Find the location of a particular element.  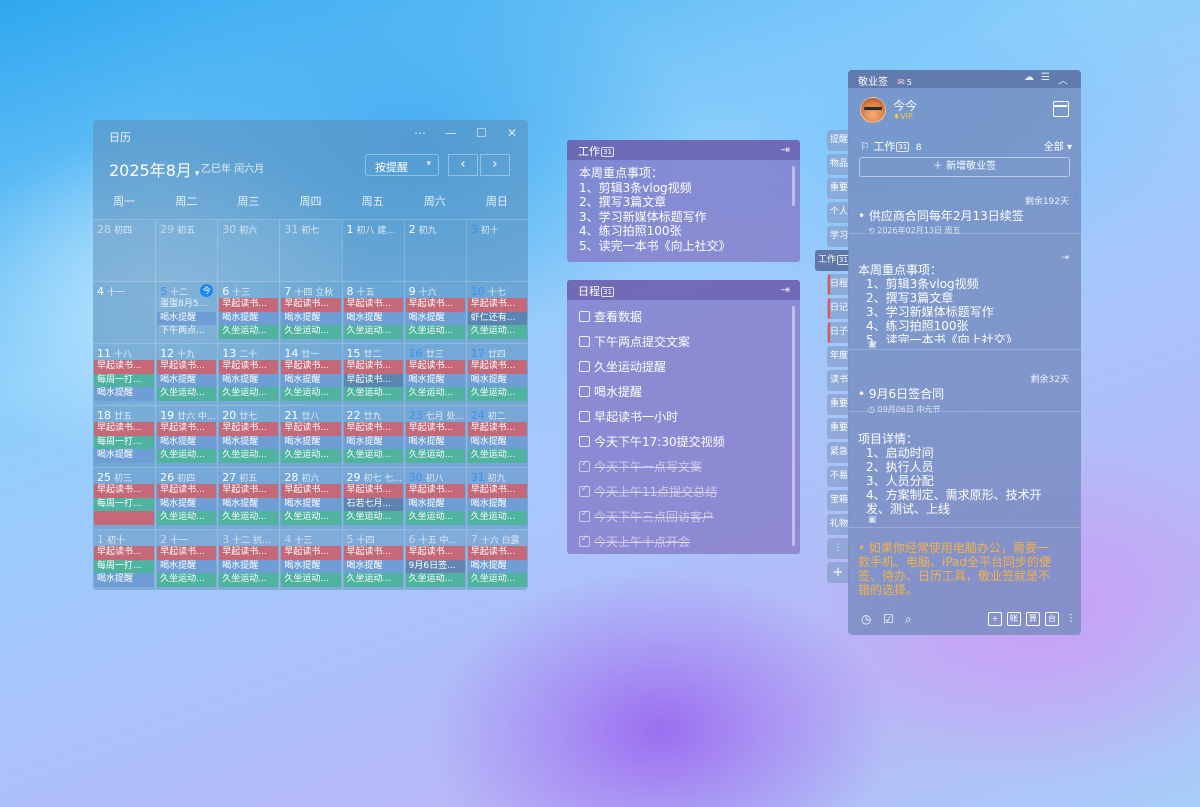

category-tab: 年度 is located at coordinates (838, 356).